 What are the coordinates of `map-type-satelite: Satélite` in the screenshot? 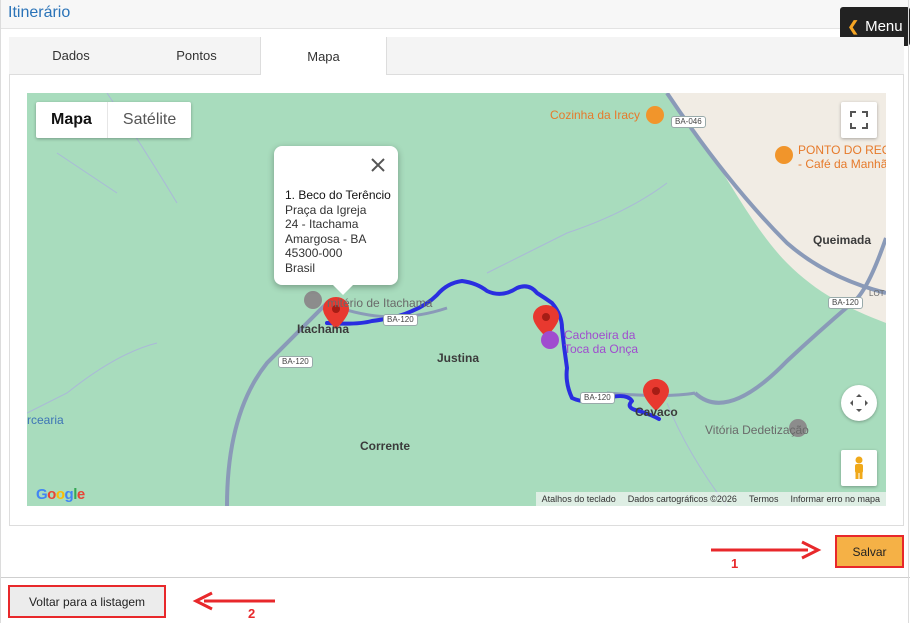 It's located at (149, 120).